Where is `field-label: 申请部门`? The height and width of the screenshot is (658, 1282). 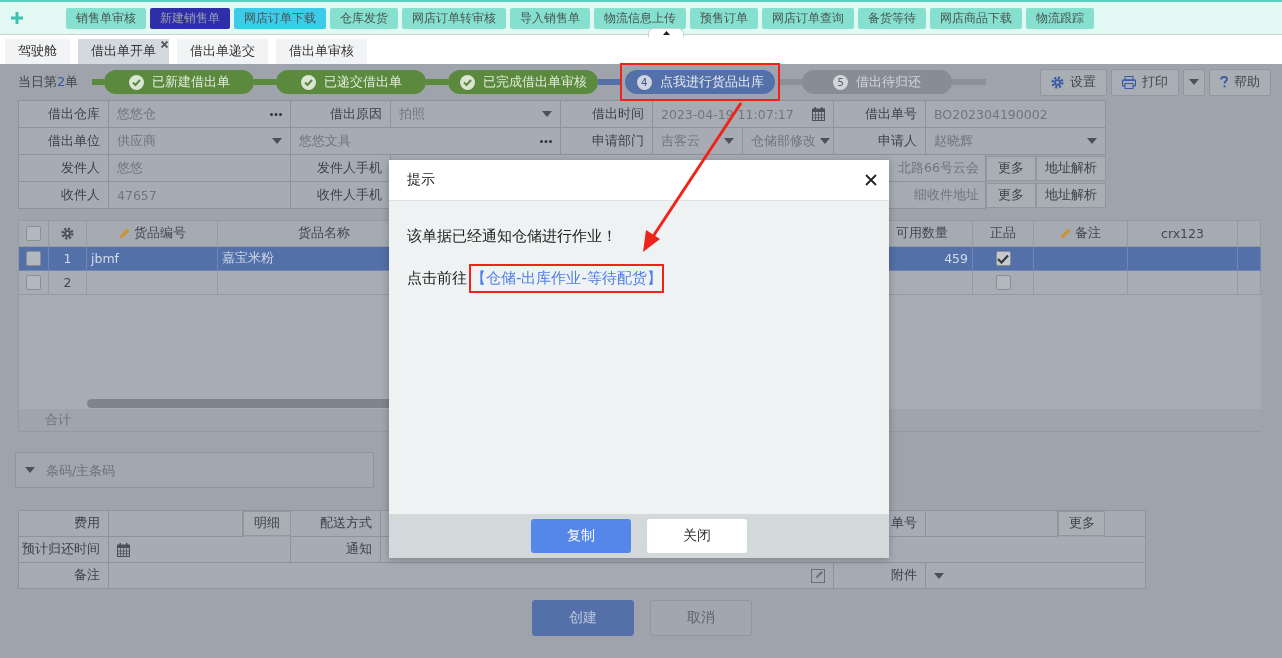
field-label: 申请部门 is located at coordinates (607, 141).